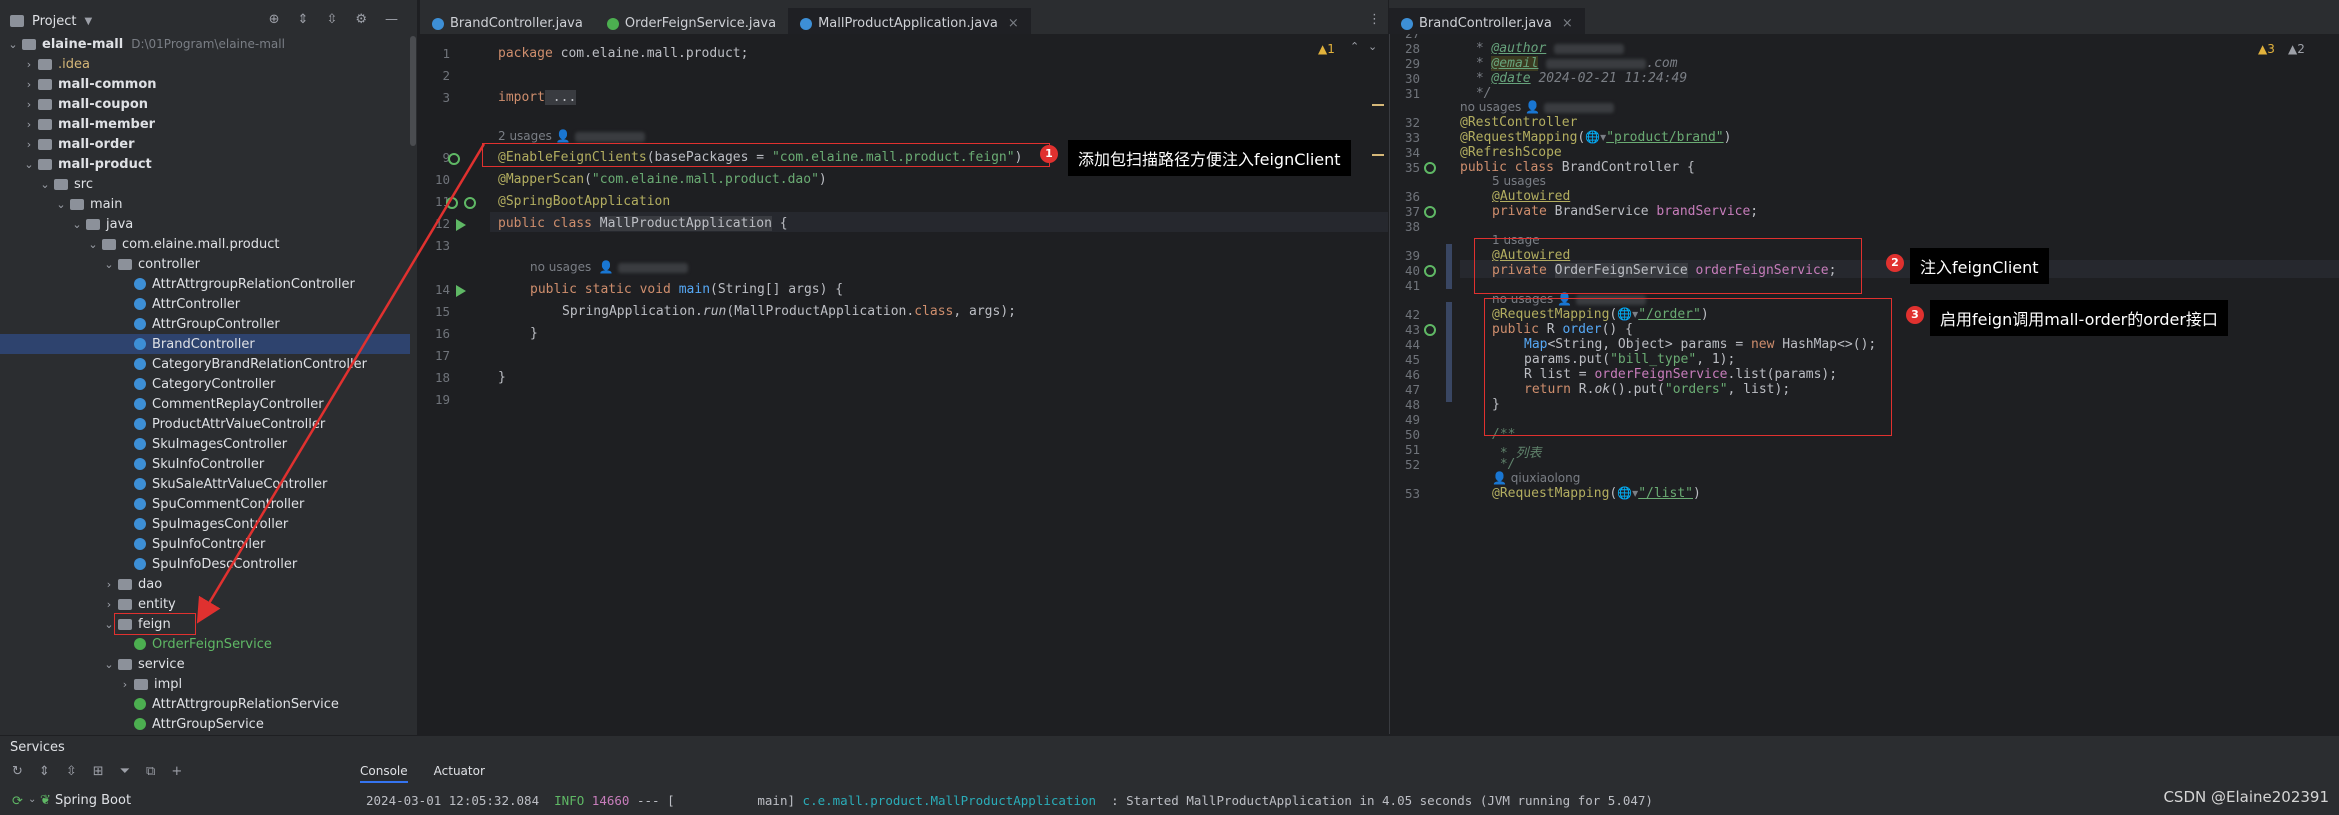 This screenshot has width=2339, height=815. What do you see at coordinates (205, 224) in the screenshot?
I see `tree-item: ⌄ java` at bounding box center [205, 224].